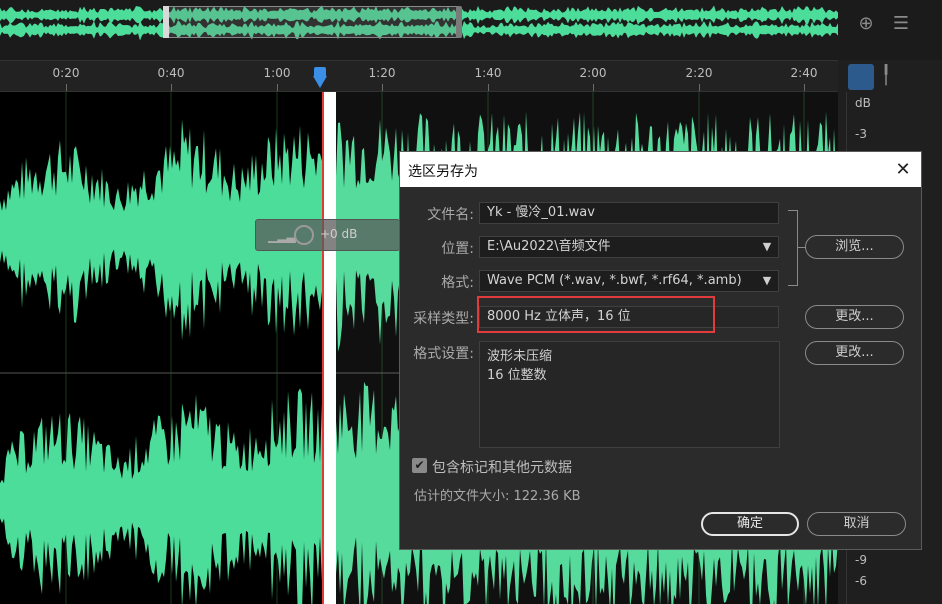 Image resolution: width=942 pixels, height=604 pixels. Describe the element at coordinates (660, 169) in the screenshot. I see `dialog-titlebar: 选区另存为 ✕` at that location.